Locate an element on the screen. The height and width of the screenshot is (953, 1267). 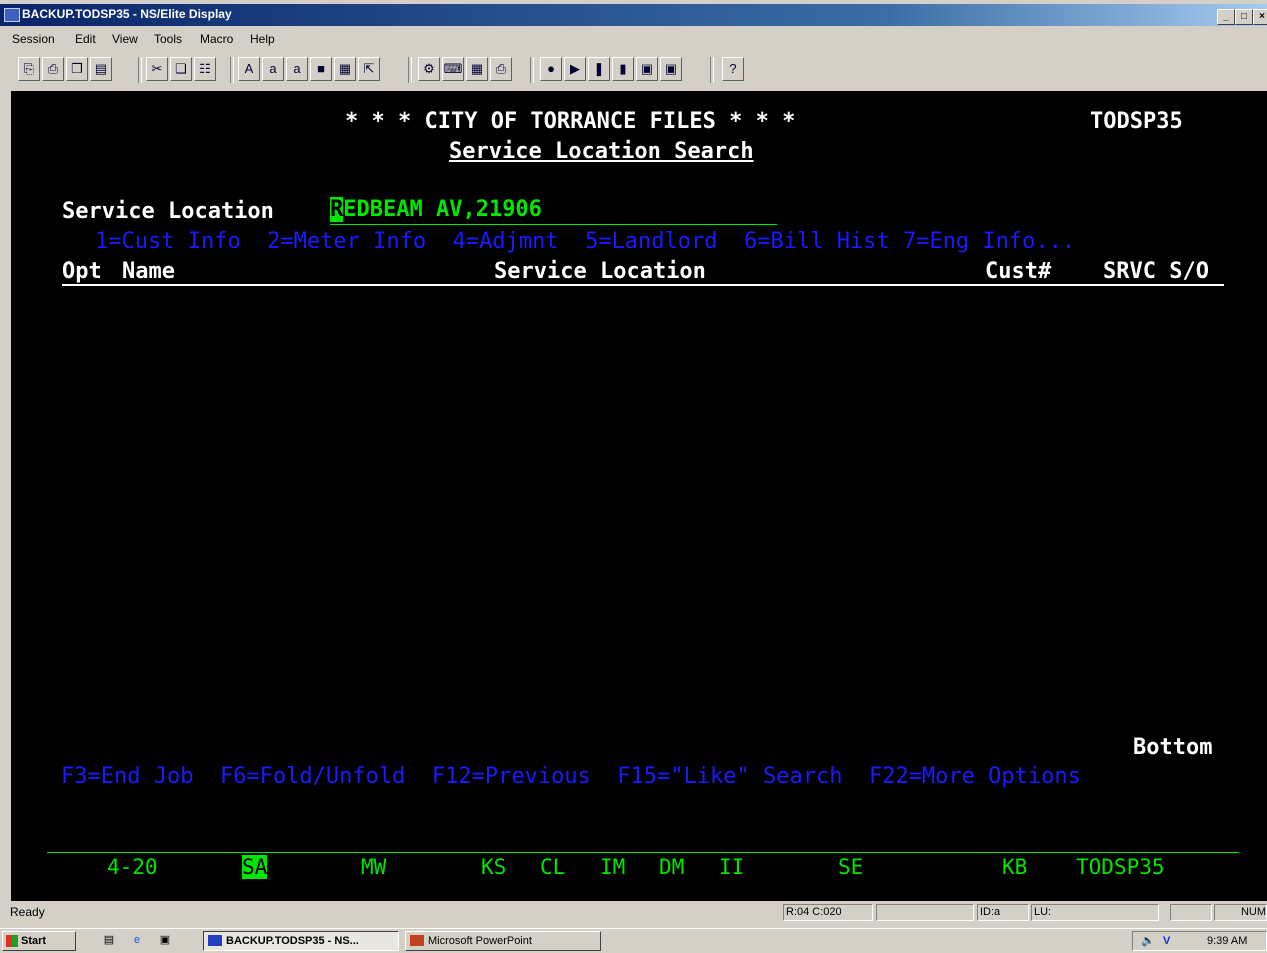
volume-icon: 🔈 is located at coordinates (1148, 941).